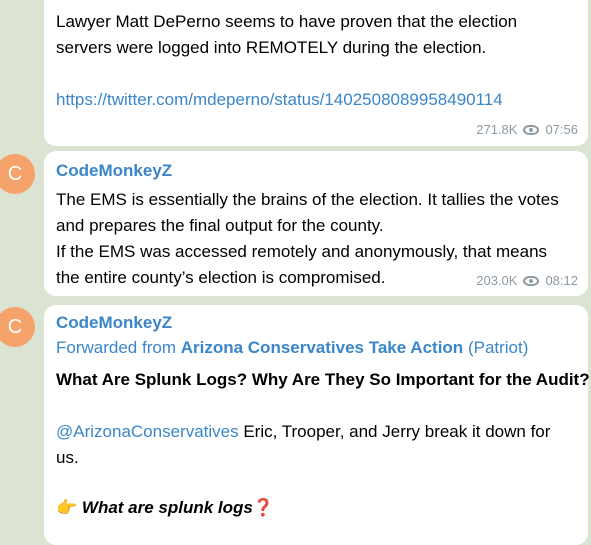 Image resolution: width=591 pixels, height=545 pixels. Describe the element at coordinates (561, 280) in the screenshot. I see `message-time: 08:12` at that location.